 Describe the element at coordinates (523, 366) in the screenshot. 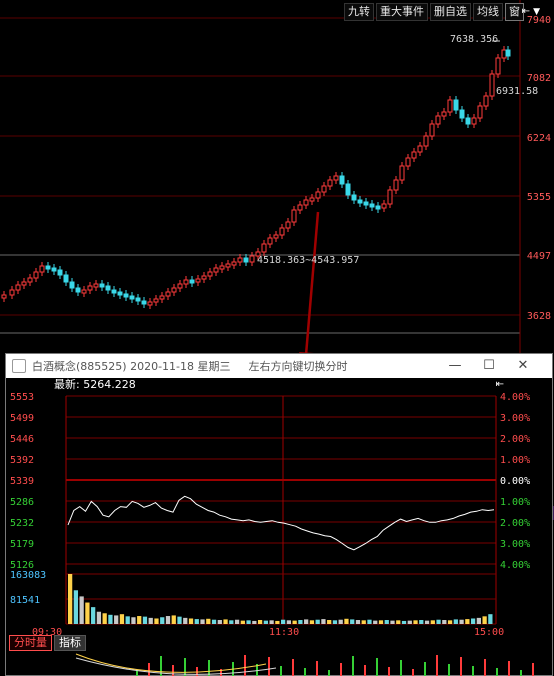

I see `close-icon: ✕` at that location.